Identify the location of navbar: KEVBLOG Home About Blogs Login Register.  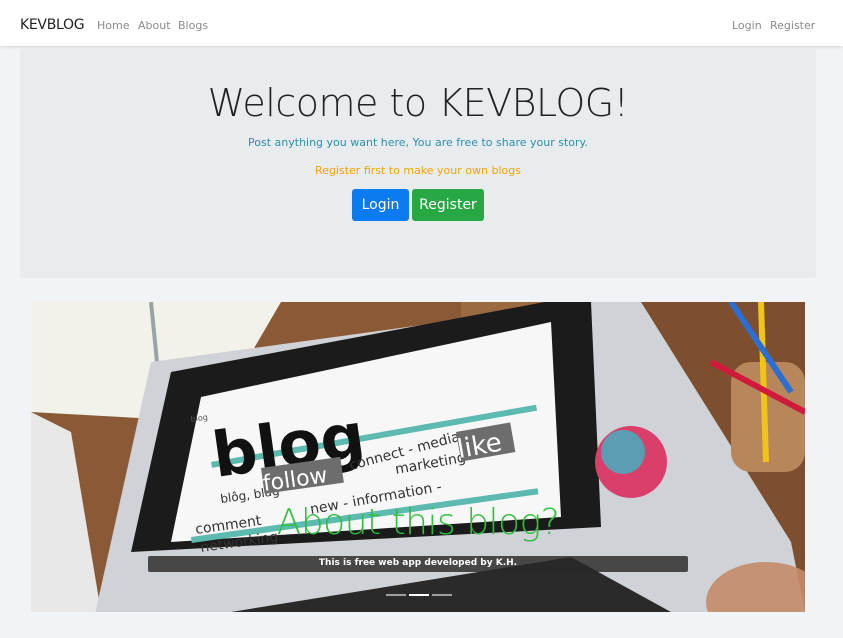
(421, 23).